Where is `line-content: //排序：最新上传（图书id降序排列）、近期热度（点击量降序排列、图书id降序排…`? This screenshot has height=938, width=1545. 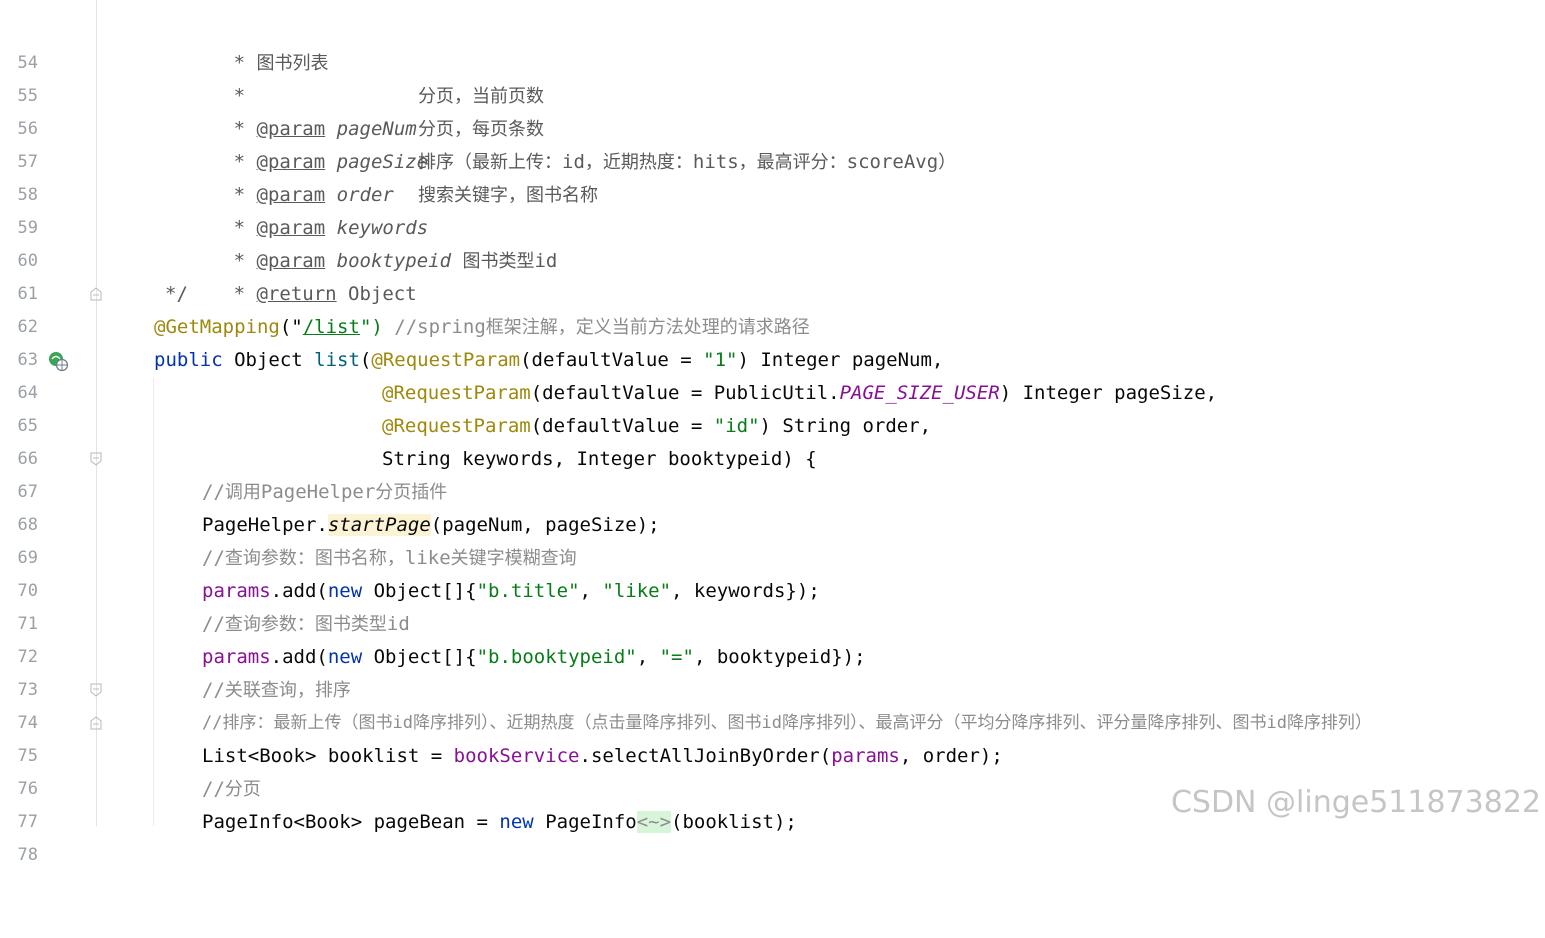 line-content: //排序：最新上传（图书id降序排列）、近期热度（点击量降序排列、图书id降序排… is located at coordinates (787, 723).